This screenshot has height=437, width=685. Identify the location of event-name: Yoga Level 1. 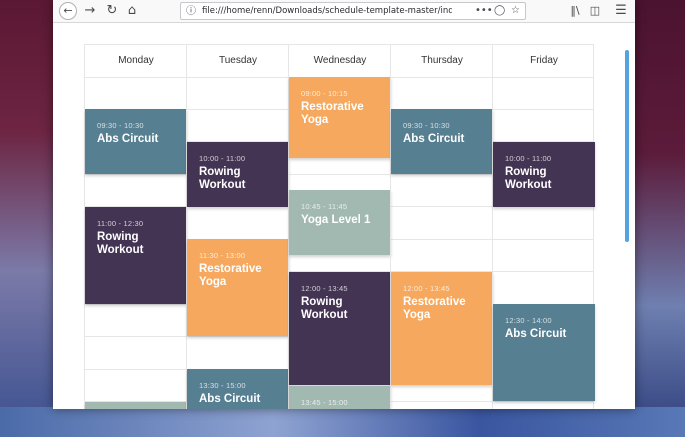
(336, 220).